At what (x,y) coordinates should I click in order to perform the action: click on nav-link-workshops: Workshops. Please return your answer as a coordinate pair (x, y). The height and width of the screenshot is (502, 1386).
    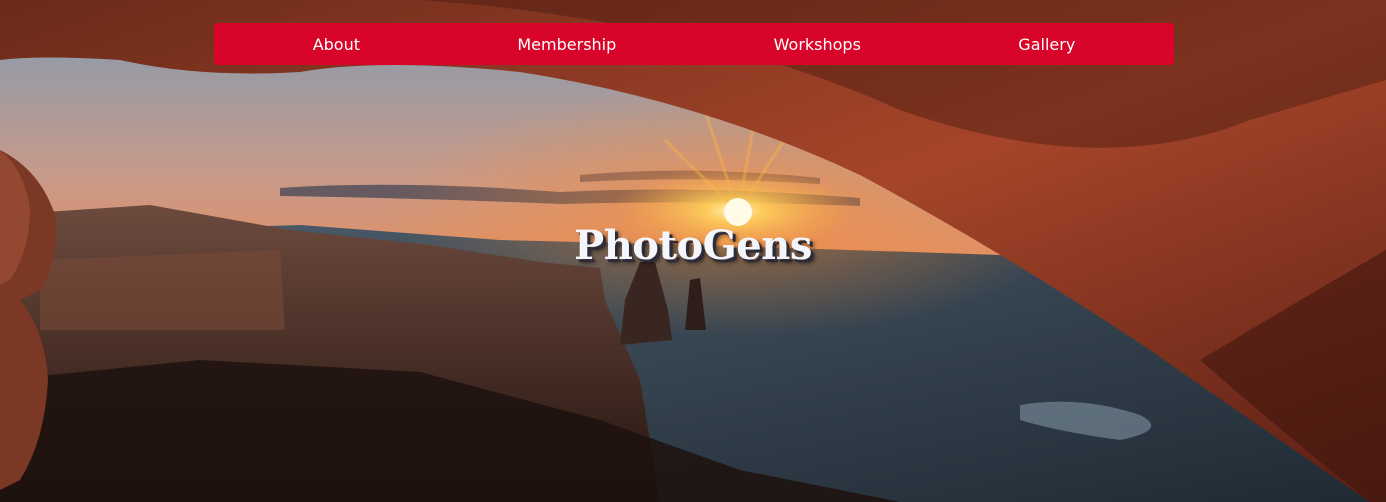
    Looking at the image, I should click on (817, 44).